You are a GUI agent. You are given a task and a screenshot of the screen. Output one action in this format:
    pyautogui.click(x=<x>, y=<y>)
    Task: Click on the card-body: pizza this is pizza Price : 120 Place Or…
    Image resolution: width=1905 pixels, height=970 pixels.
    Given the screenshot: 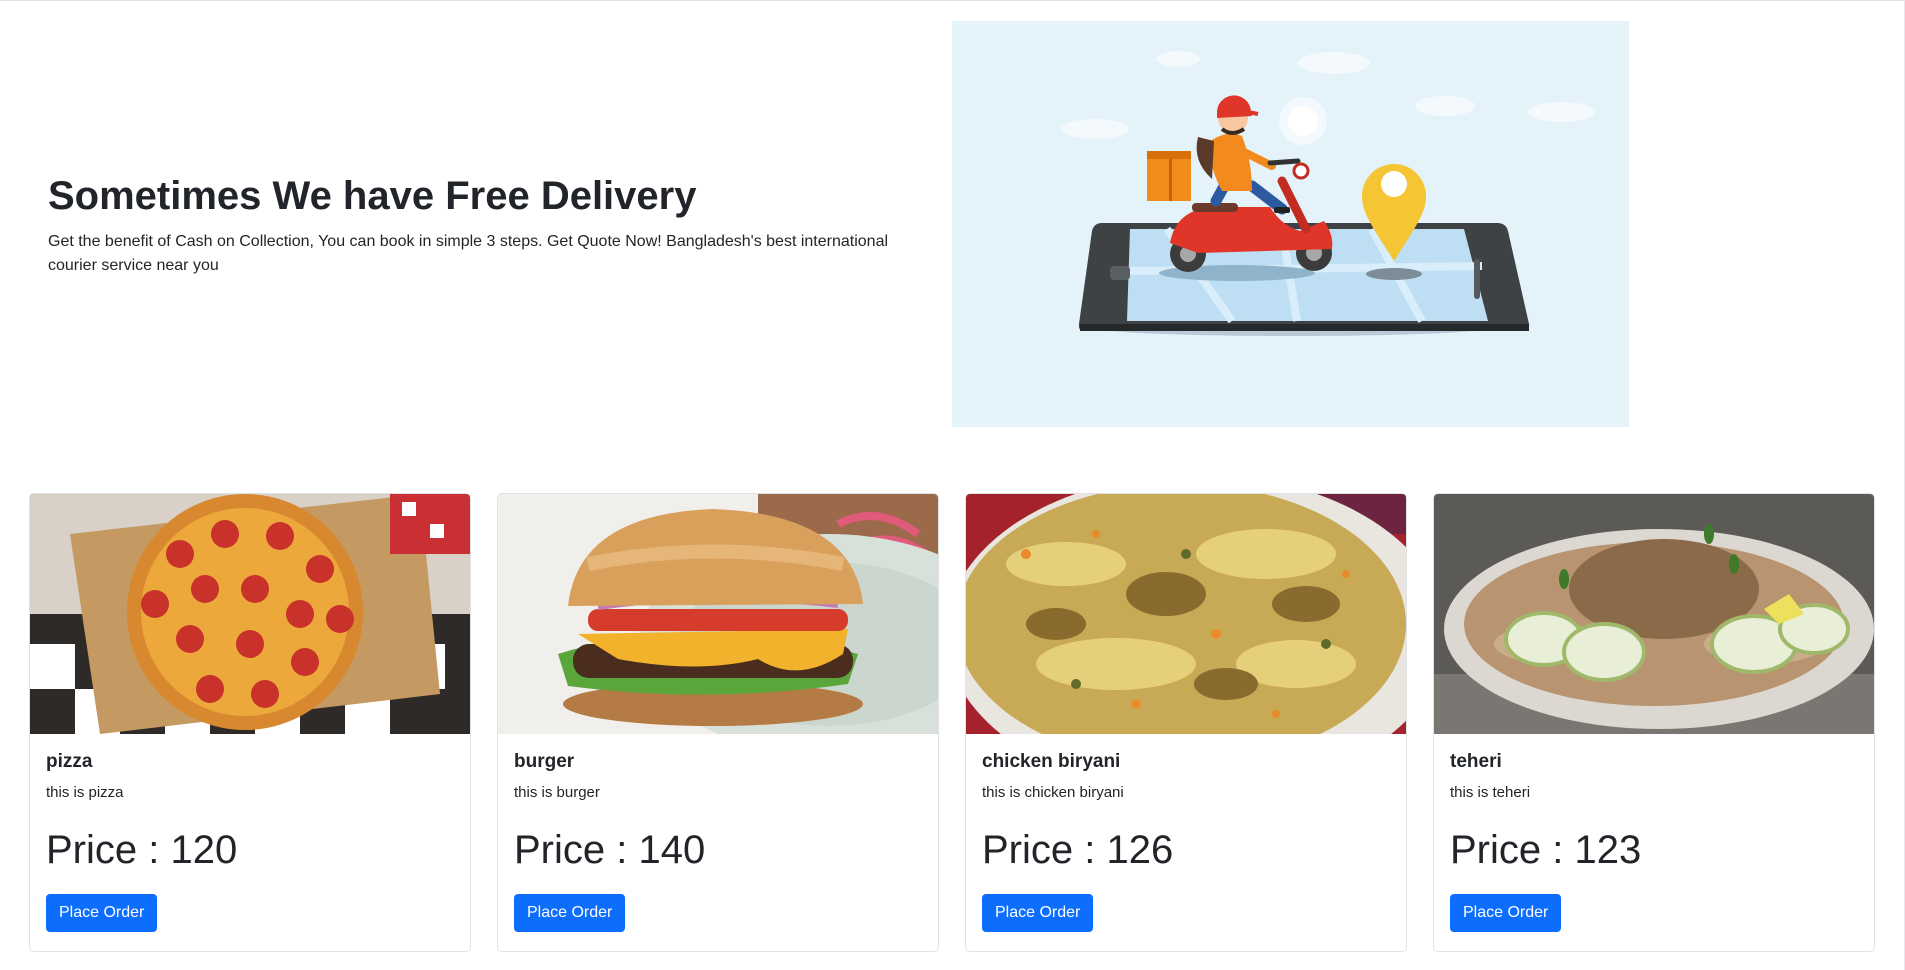 What is the action you would take?
    pyautogui.click(x=250, y=842)
    